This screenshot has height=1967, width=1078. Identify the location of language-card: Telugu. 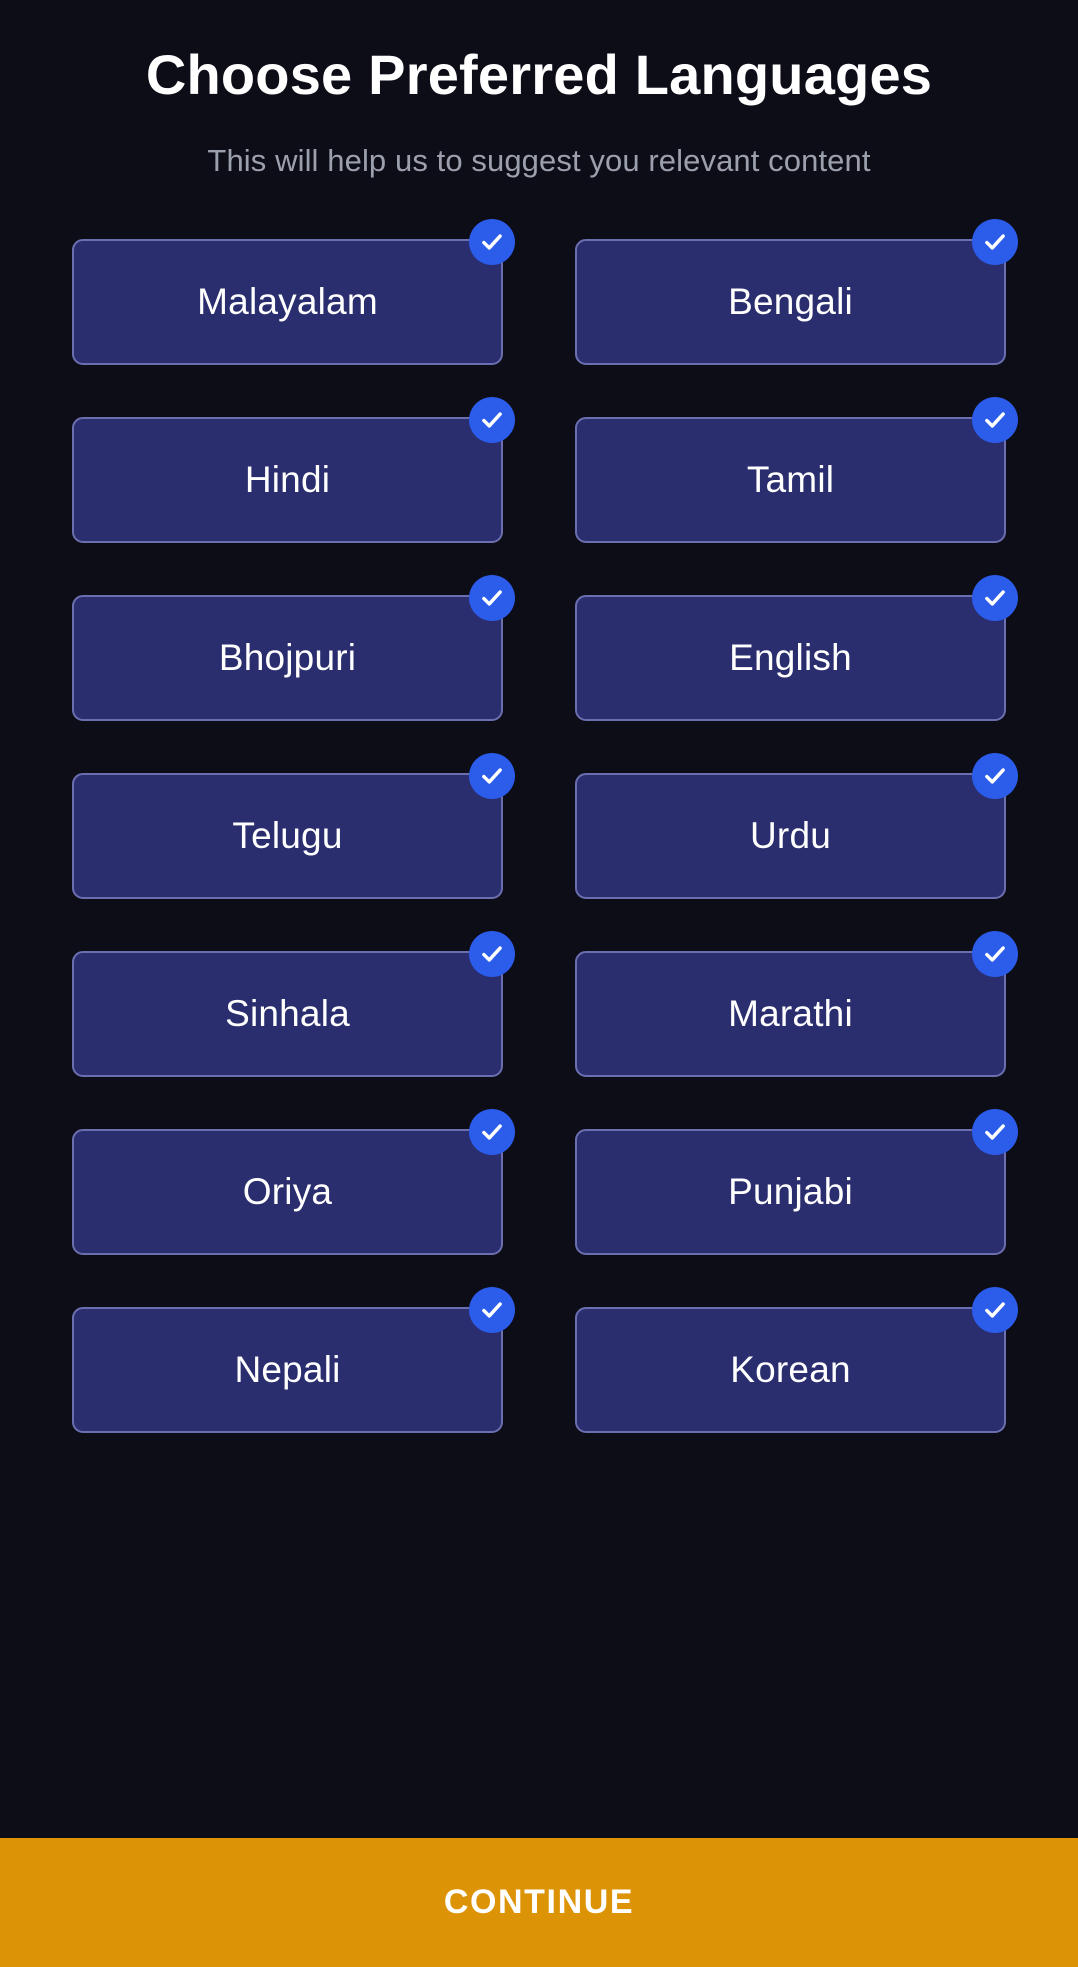
(293, 825).